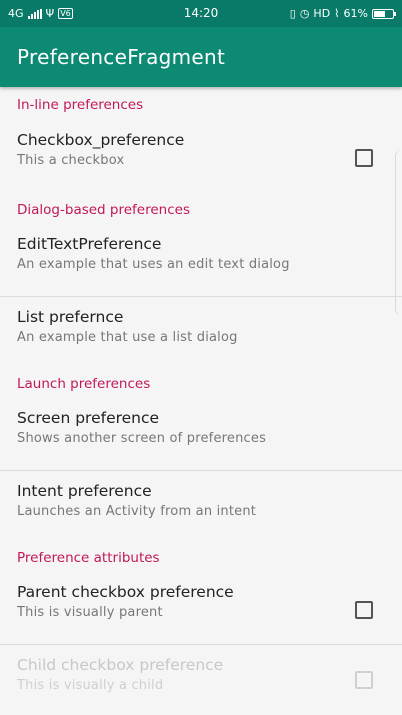 Image resolution: width=402 pixels, height=715 pixels. What do you see at coordinates (125, 592) in the screenshot?
I see `preference-title: Parent checkbox preference` at bounding box center [125, 592].